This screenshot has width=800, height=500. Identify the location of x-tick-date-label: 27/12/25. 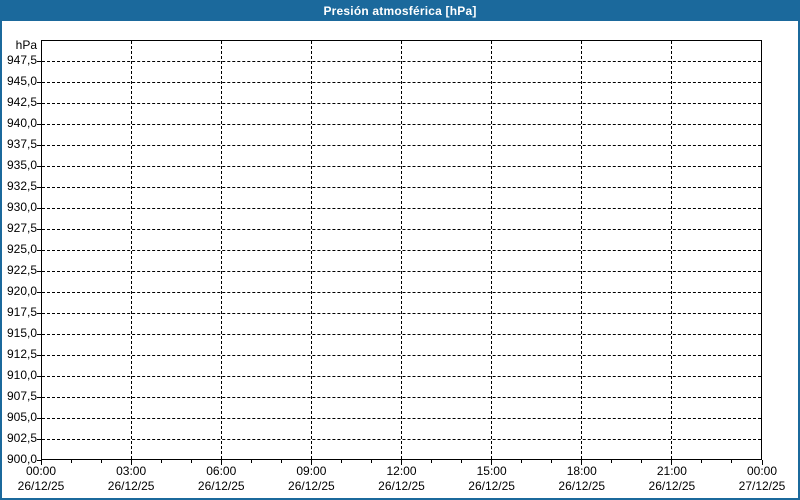
(762, 486).